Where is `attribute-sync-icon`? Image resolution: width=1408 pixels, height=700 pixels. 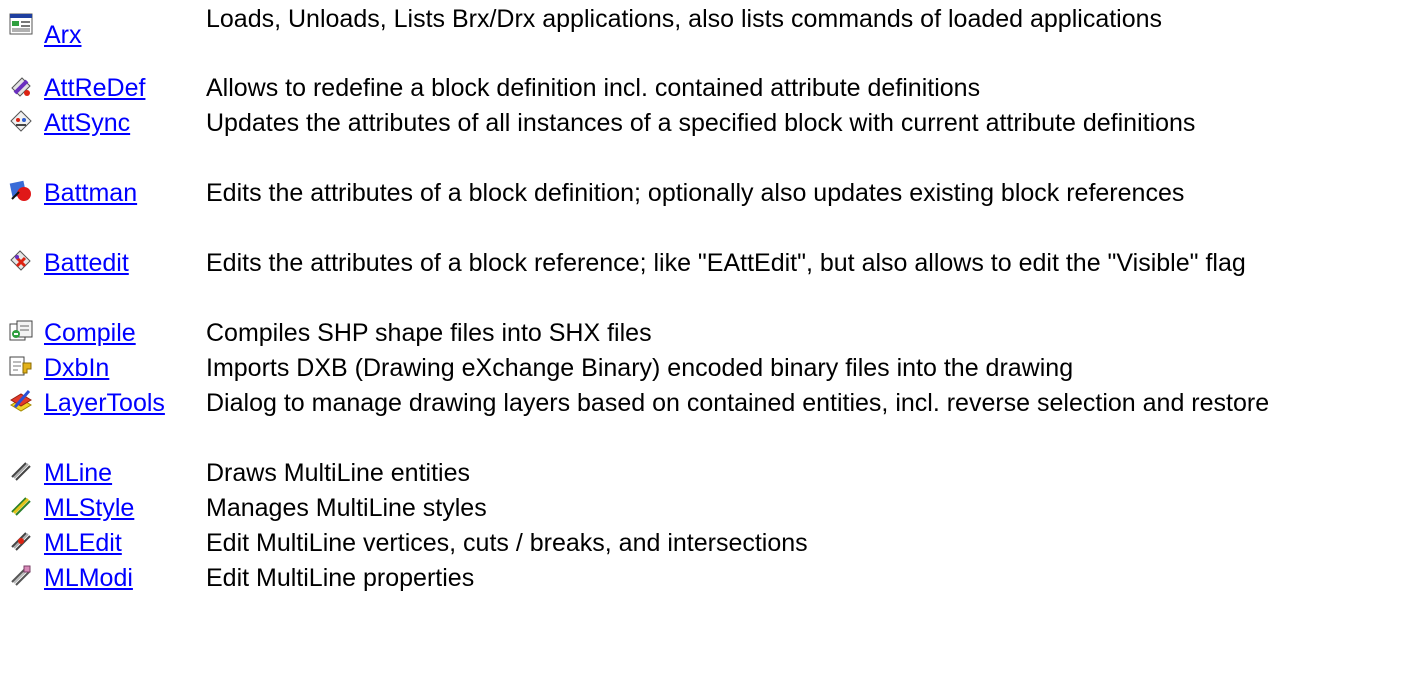 attribute-sync-icon is located at coordinates (21, 121).